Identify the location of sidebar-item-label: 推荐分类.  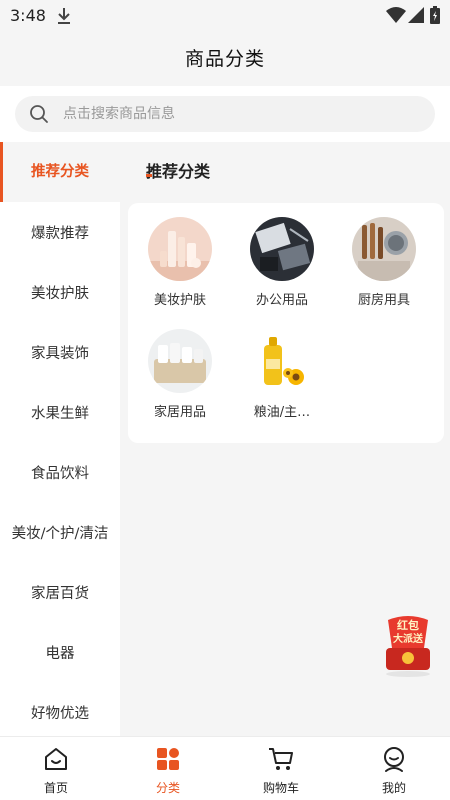
(60, 172).